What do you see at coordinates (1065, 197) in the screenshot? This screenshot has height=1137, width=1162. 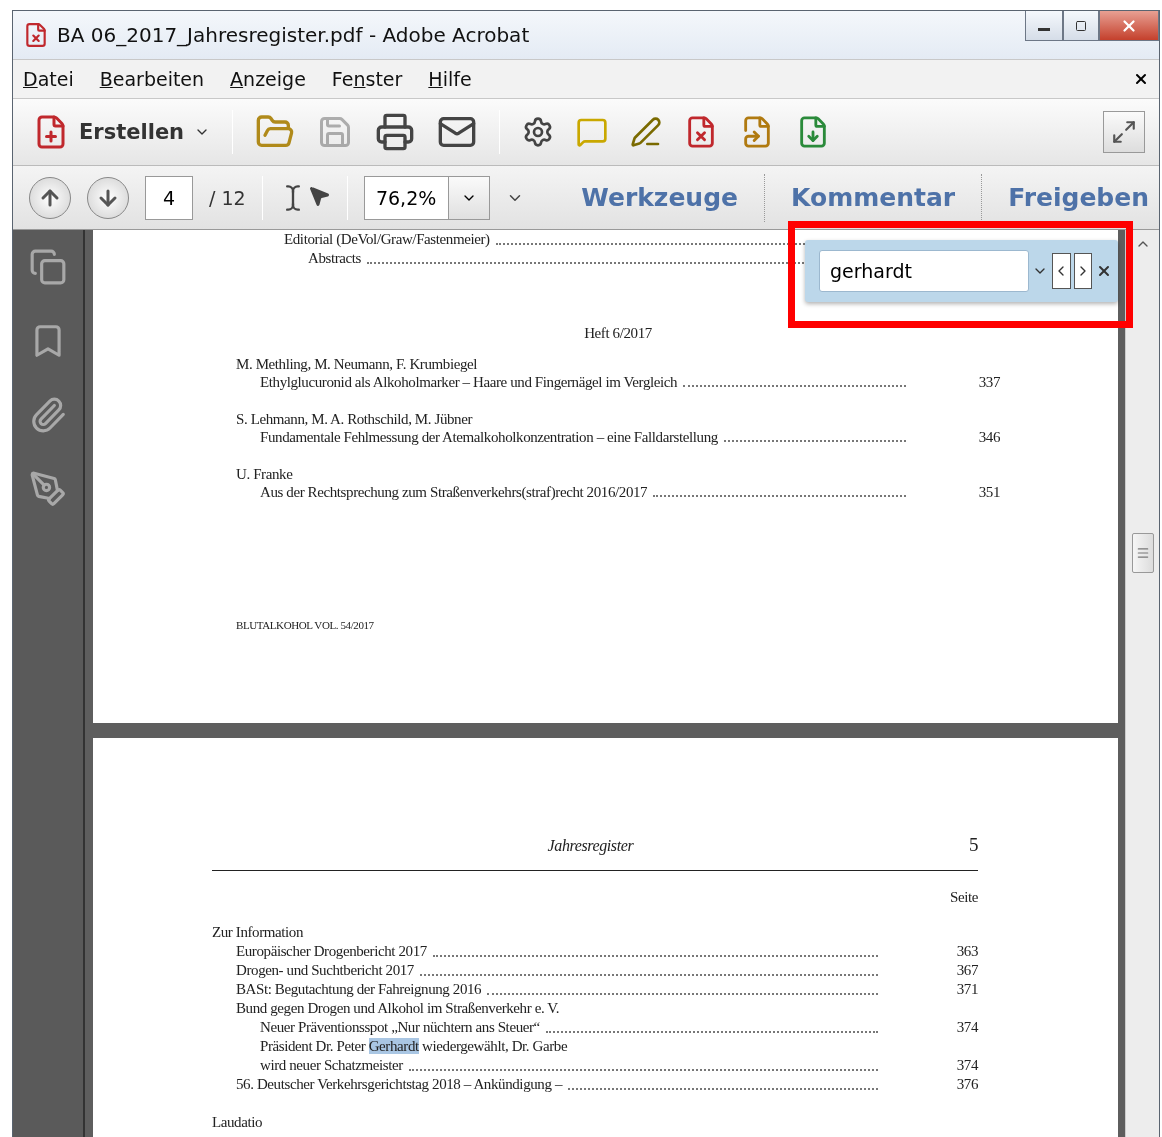 I see `panel-tab: Freigeben` at bounding box center [1065, 197].